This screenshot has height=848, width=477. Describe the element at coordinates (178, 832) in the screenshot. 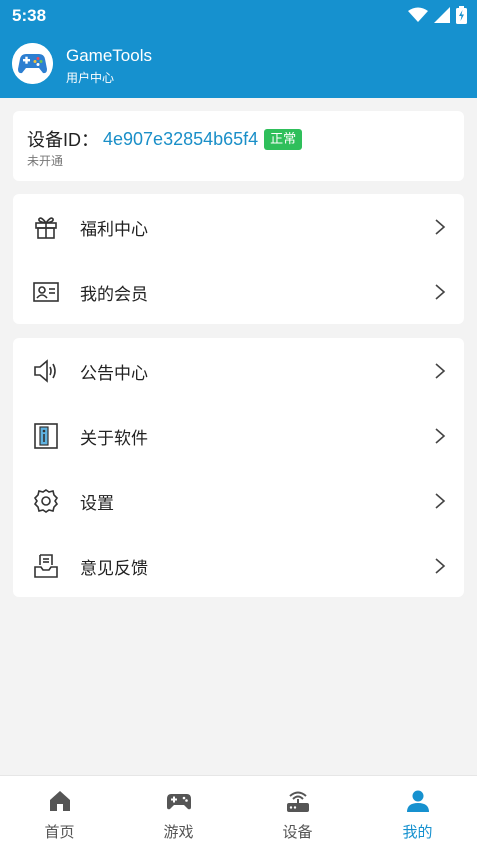

I see `nav-label: 游戏` at that location.